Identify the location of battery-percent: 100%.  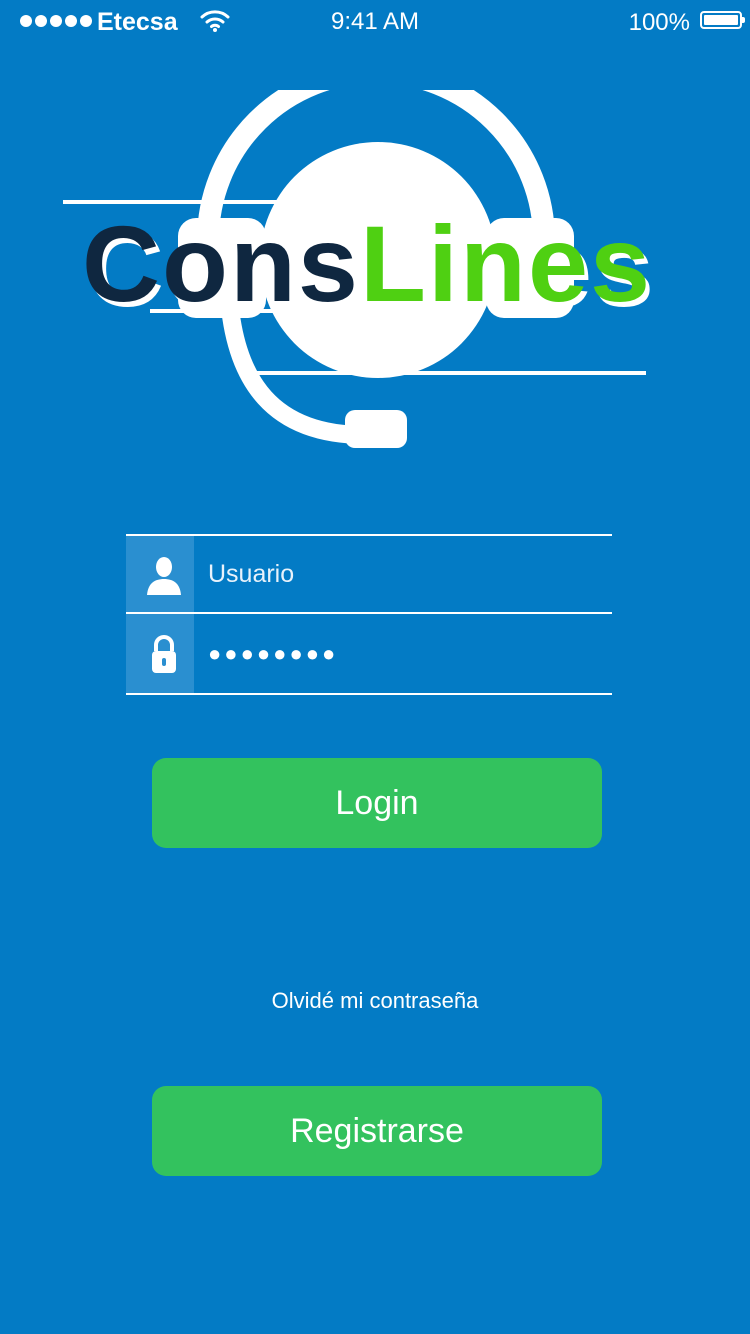
(659, 22).